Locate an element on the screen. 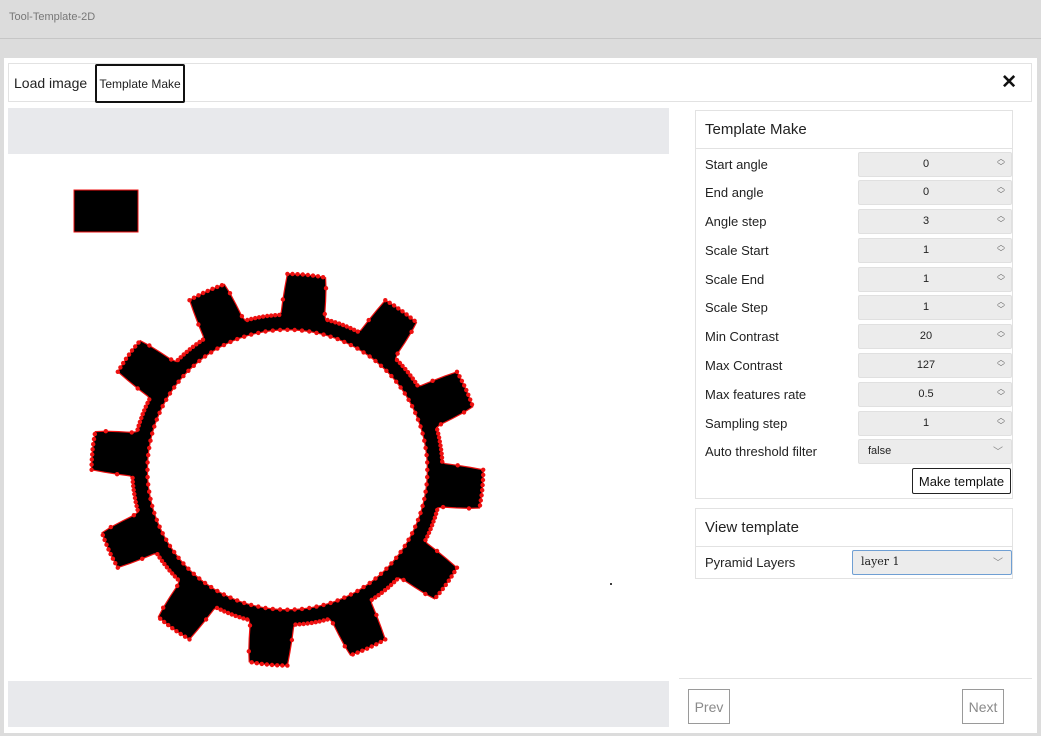 The image size is (1041, 736). start-angle-spinbox: 0 ︿ ﹀ is located at coordinates (935, 164).